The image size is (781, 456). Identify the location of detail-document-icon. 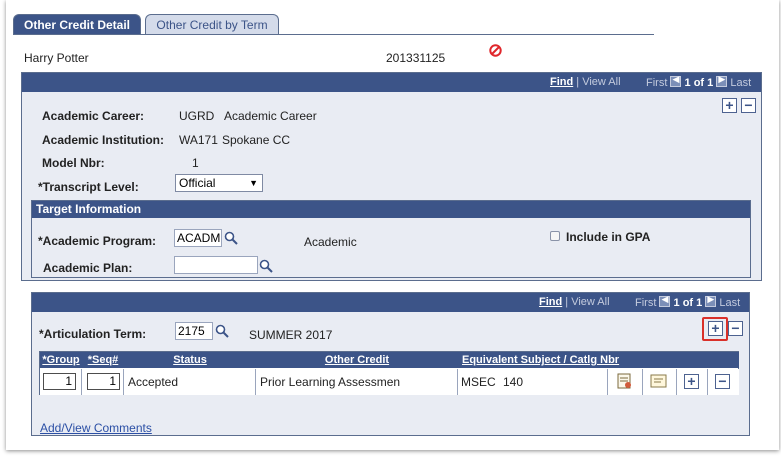
(625, 381).